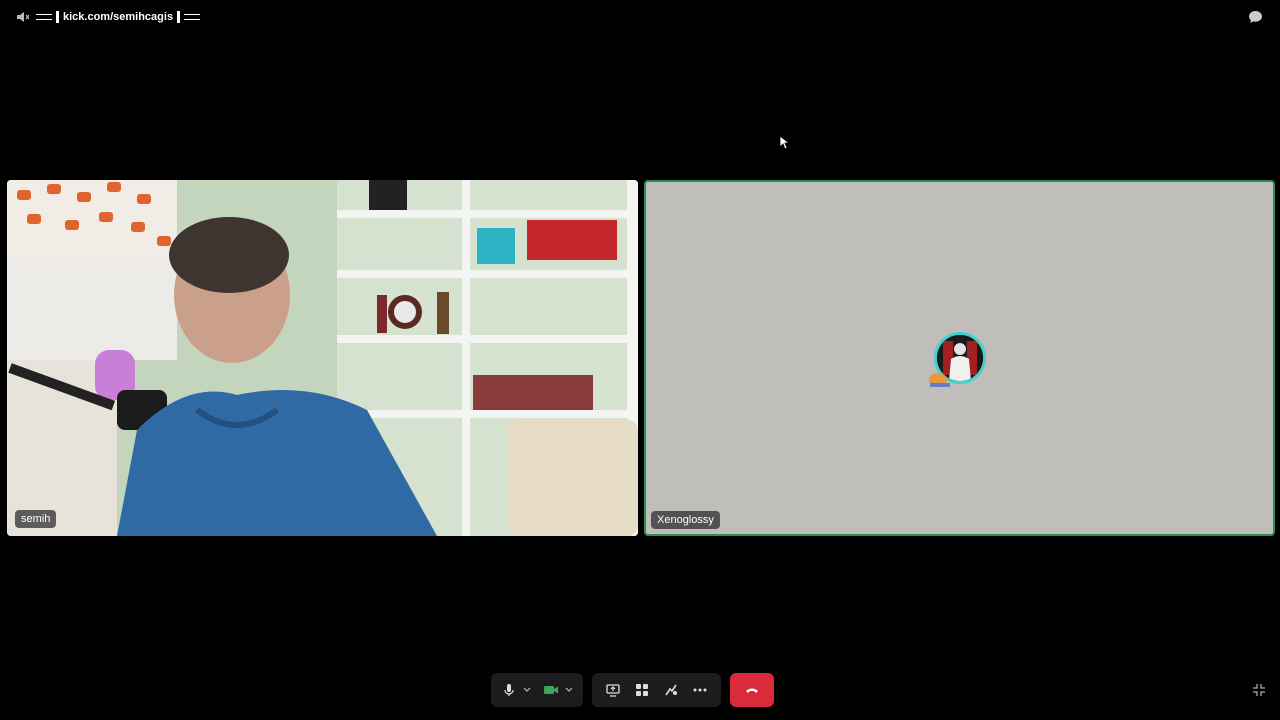 This screenshot has height=720, width=1280. I want to click on more-icon, so click(700, 690).